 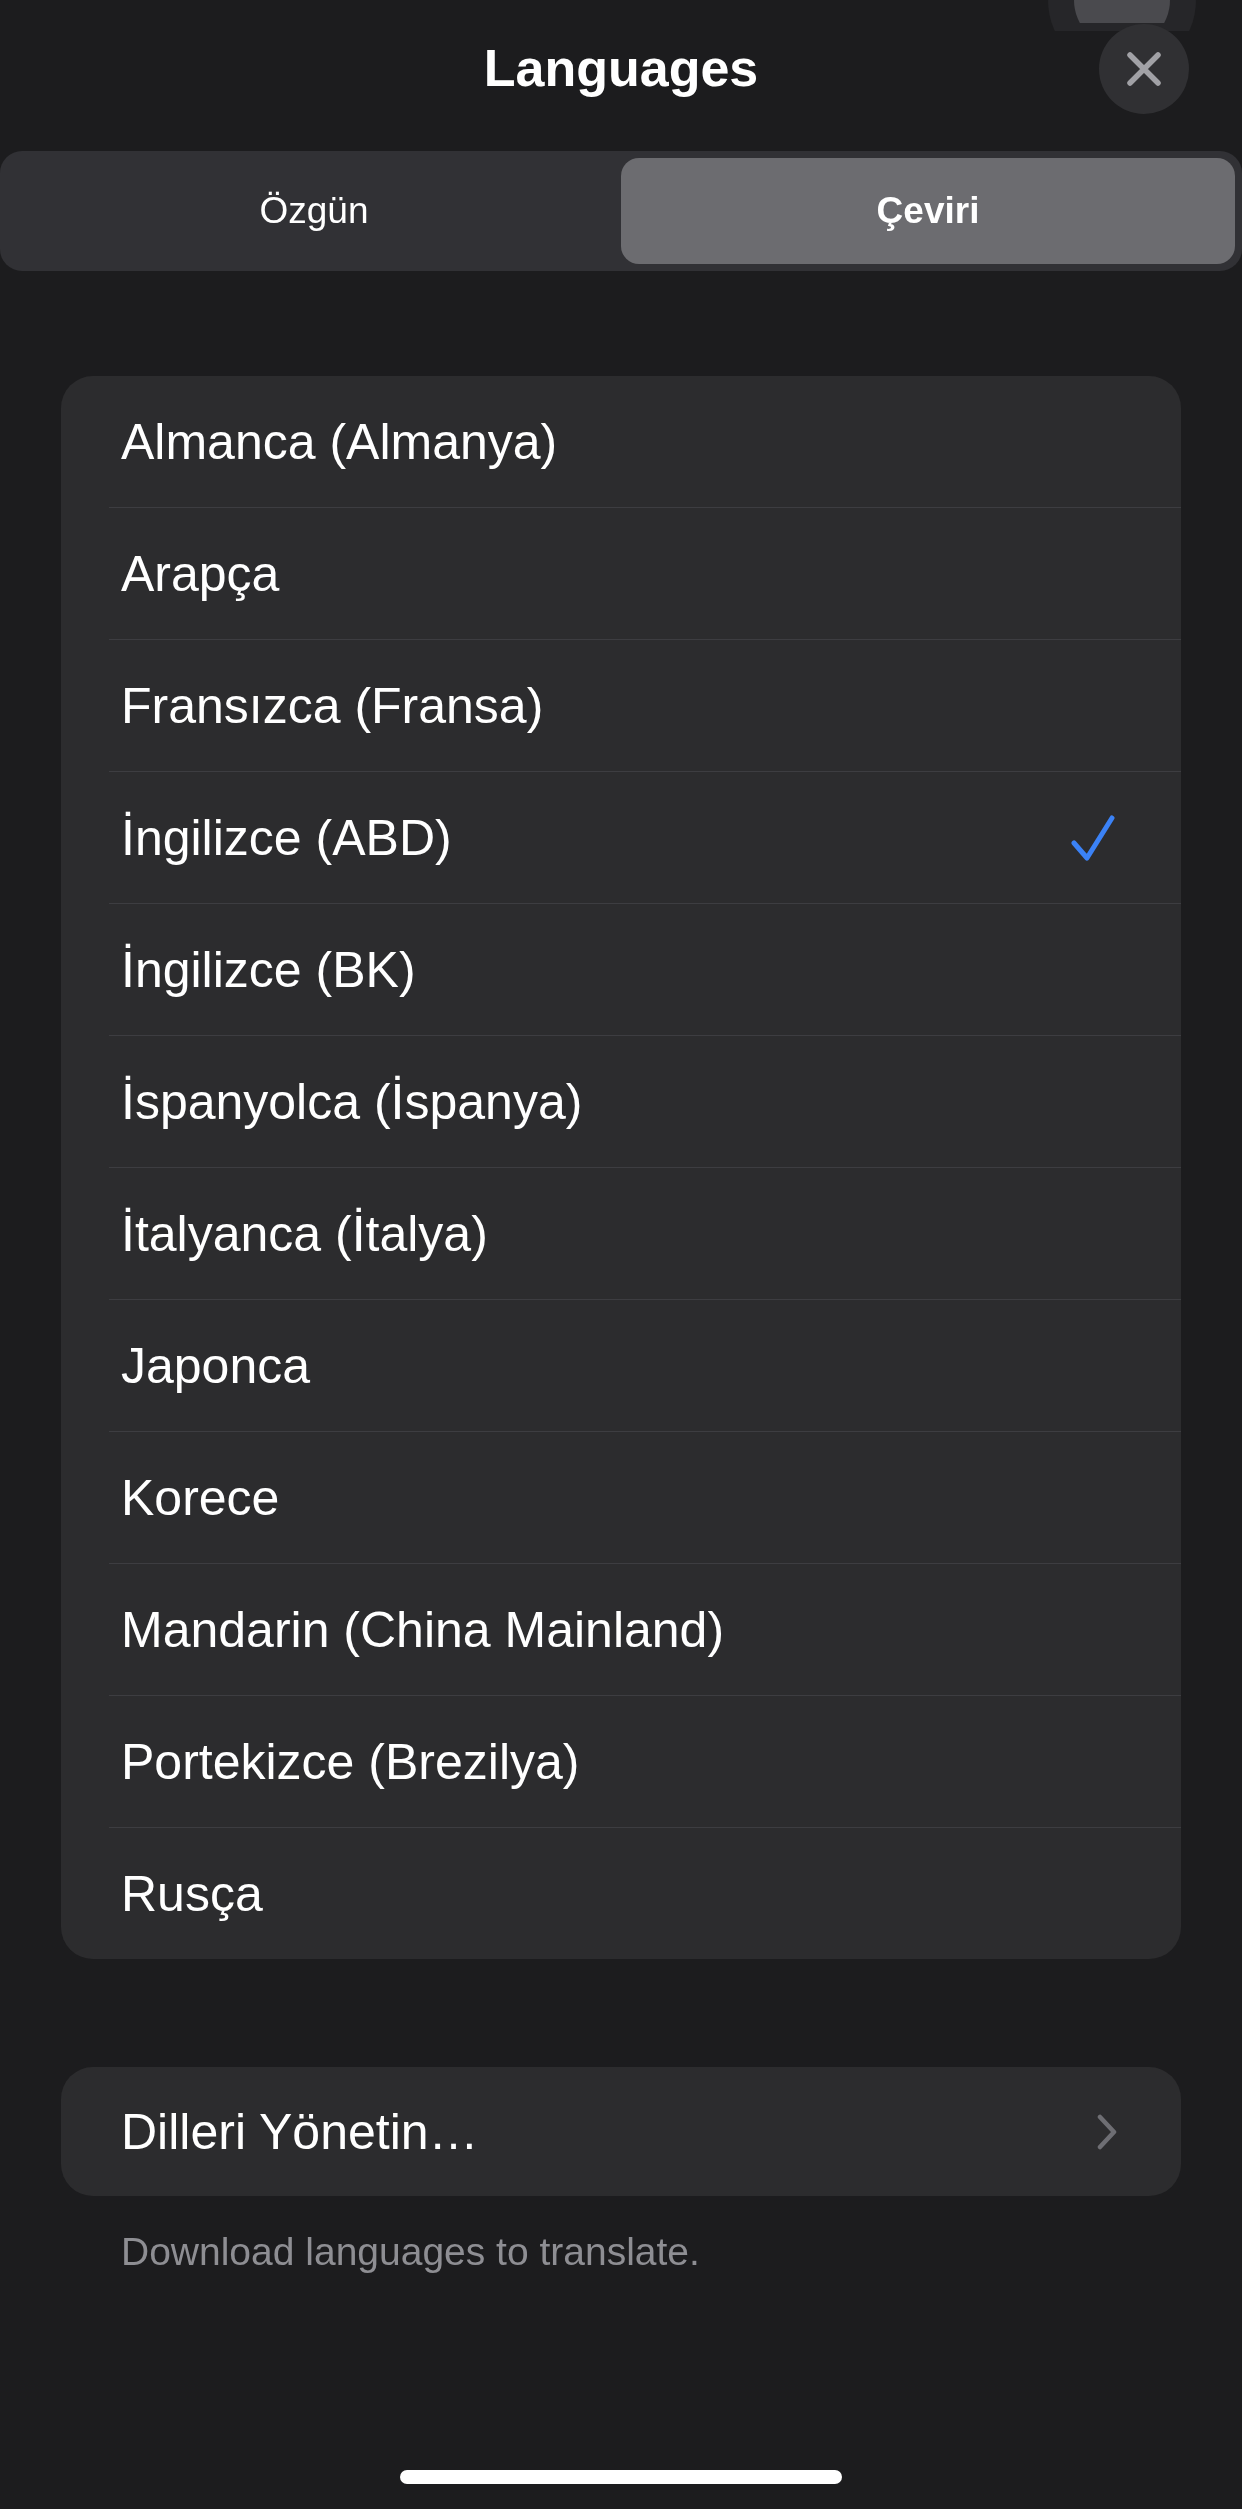 I want to click on footer-note: Download languages to translate., so click(x=410, y=2252).